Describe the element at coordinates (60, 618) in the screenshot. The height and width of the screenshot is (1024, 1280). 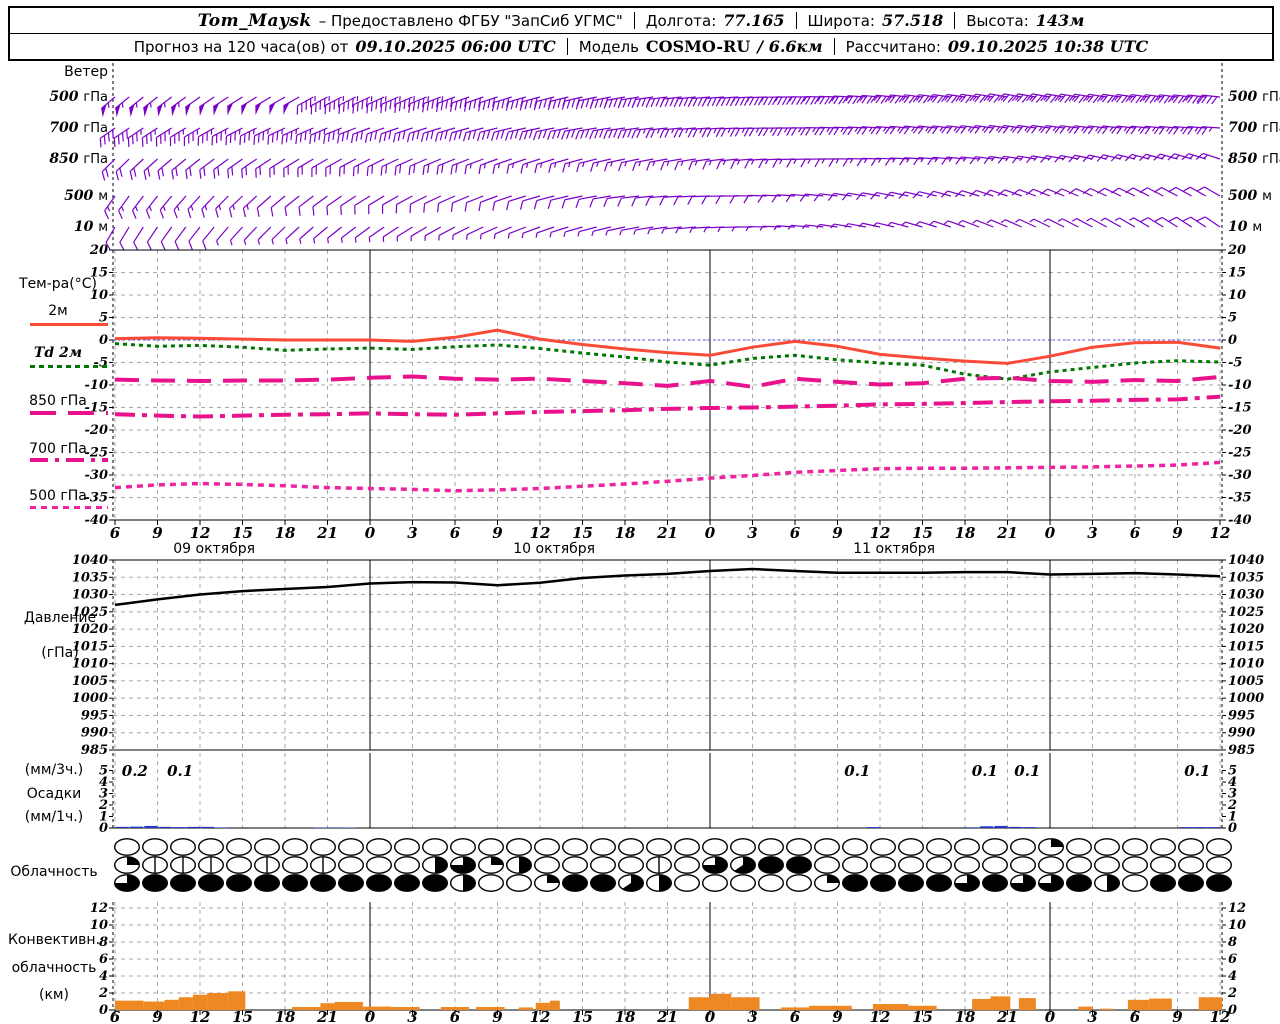
I see `pressure-panel-title: Давление` at that location.